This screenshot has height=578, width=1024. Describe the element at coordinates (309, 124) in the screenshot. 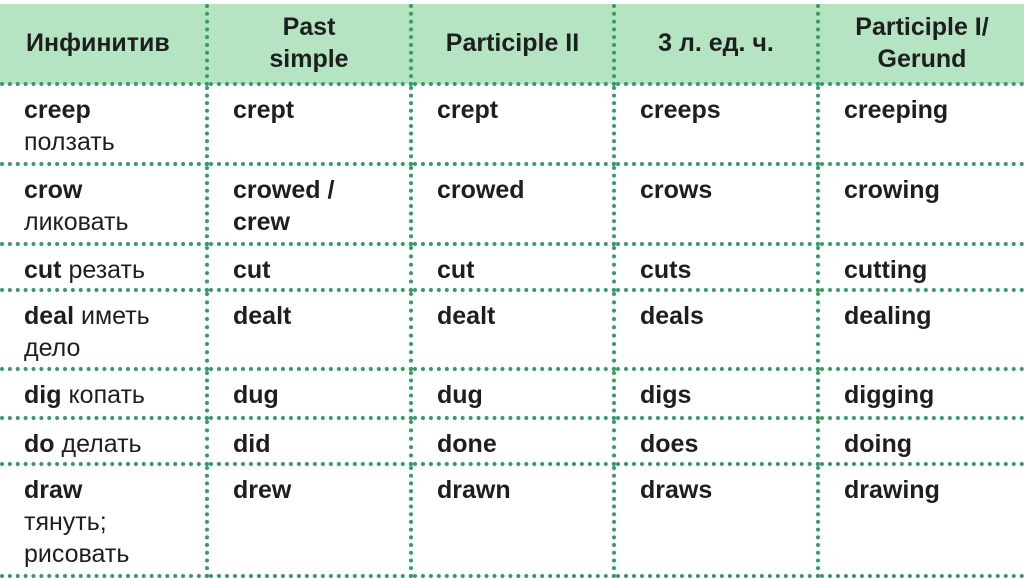

I see `cell-past-simple: crept` at that location.